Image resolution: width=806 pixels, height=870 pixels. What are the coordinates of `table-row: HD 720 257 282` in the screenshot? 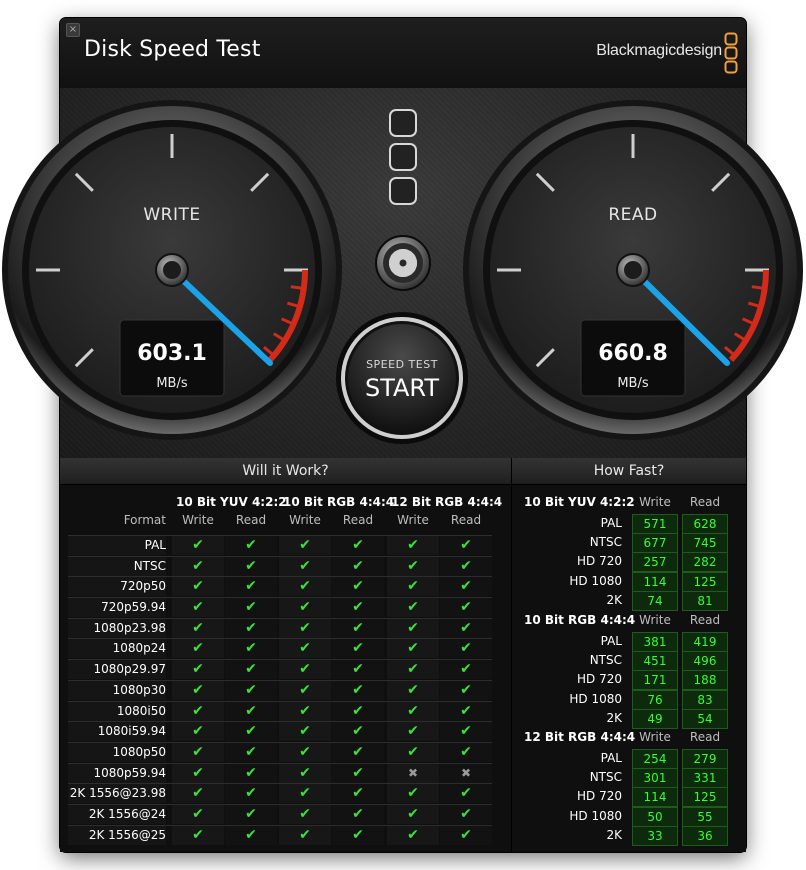 It's located at (629, 562).